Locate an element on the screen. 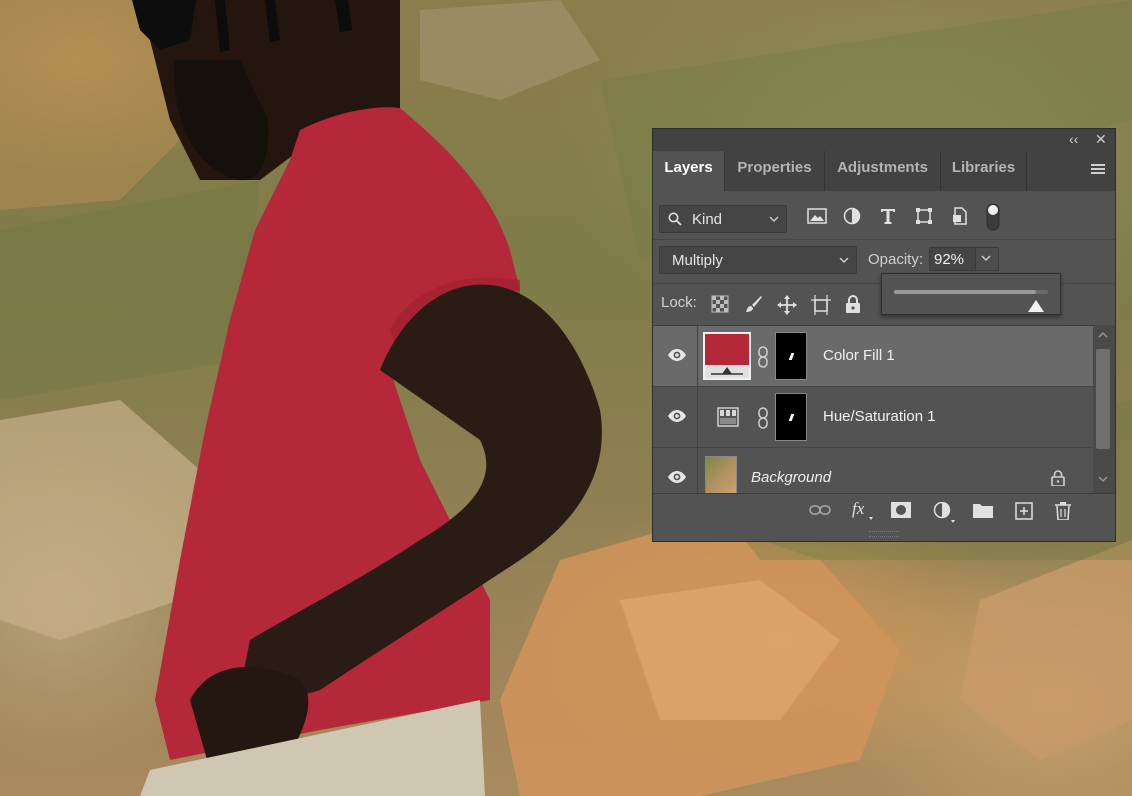 Image resolution: width=1132 pixels, height=796 pixels. lock-all-icon is located at coordinates (853, 304).